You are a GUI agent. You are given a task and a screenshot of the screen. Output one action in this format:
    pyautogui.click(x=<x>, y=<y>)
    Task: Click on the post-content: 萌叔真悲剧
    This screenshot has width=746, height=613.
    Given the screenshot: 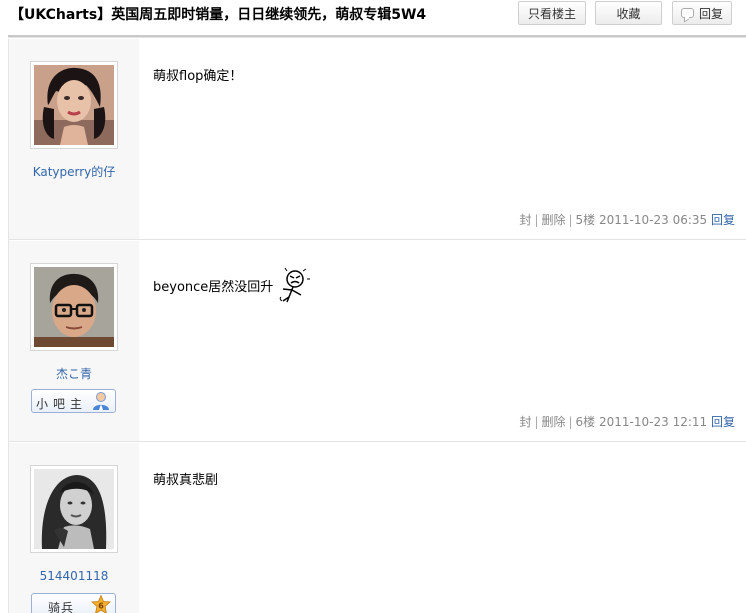 What is the action you would take?
    pyautogui.click(x=186, y=480)
    